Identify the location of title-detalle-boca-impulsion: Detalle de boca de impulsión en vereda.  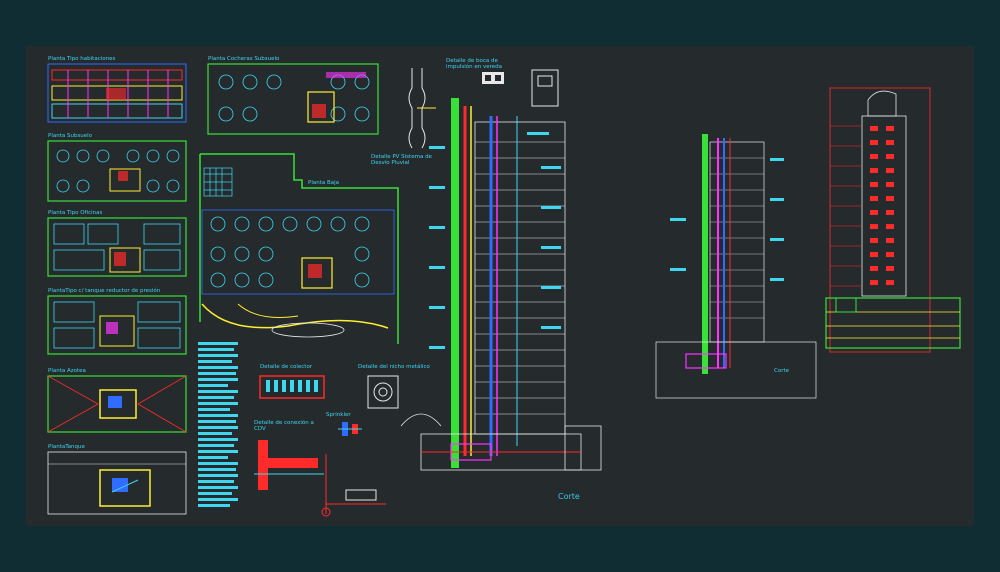
(474, 64).